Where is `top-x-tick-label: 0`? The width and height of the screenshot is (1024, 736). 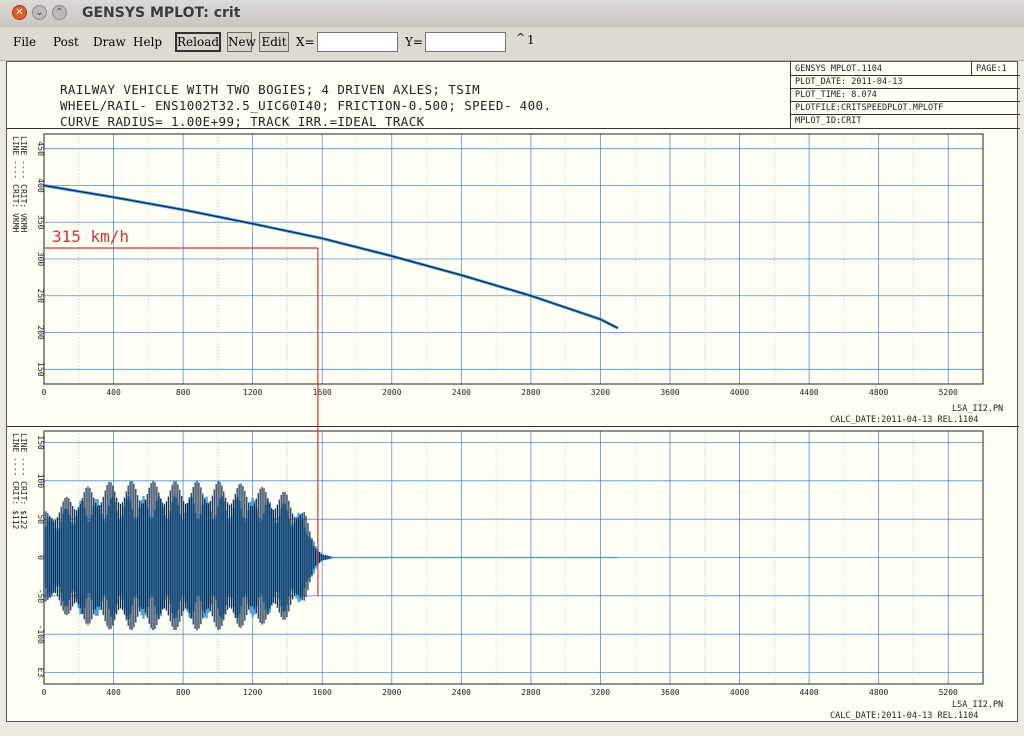 top-x-tick-label: 0 is located at coordinates (44, 392).